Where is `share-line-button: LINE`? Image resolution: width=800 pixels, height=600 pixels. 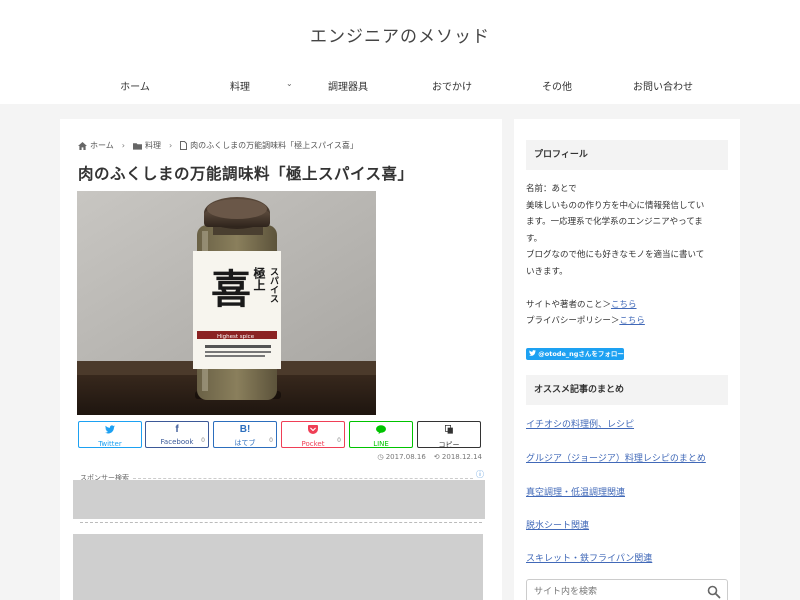
share-line-button: LINE is located at coordinates (381, 434).